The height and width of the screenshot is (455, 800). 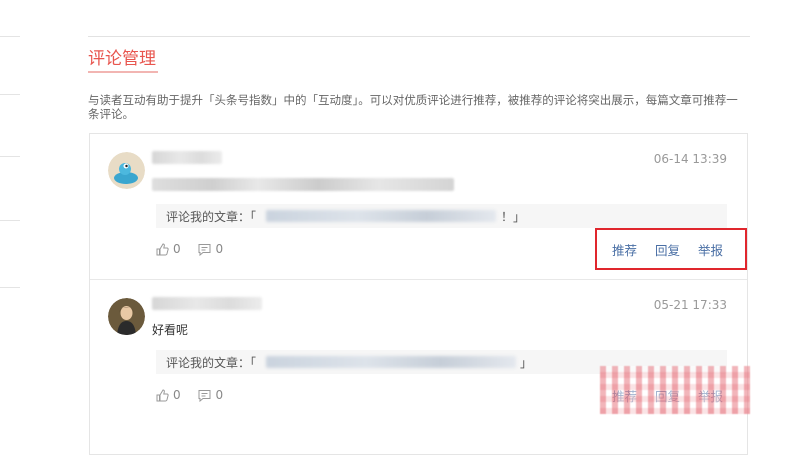 I want to click on article-reference: 评论我的文章：「 ！」, so click(x=441, y=216).